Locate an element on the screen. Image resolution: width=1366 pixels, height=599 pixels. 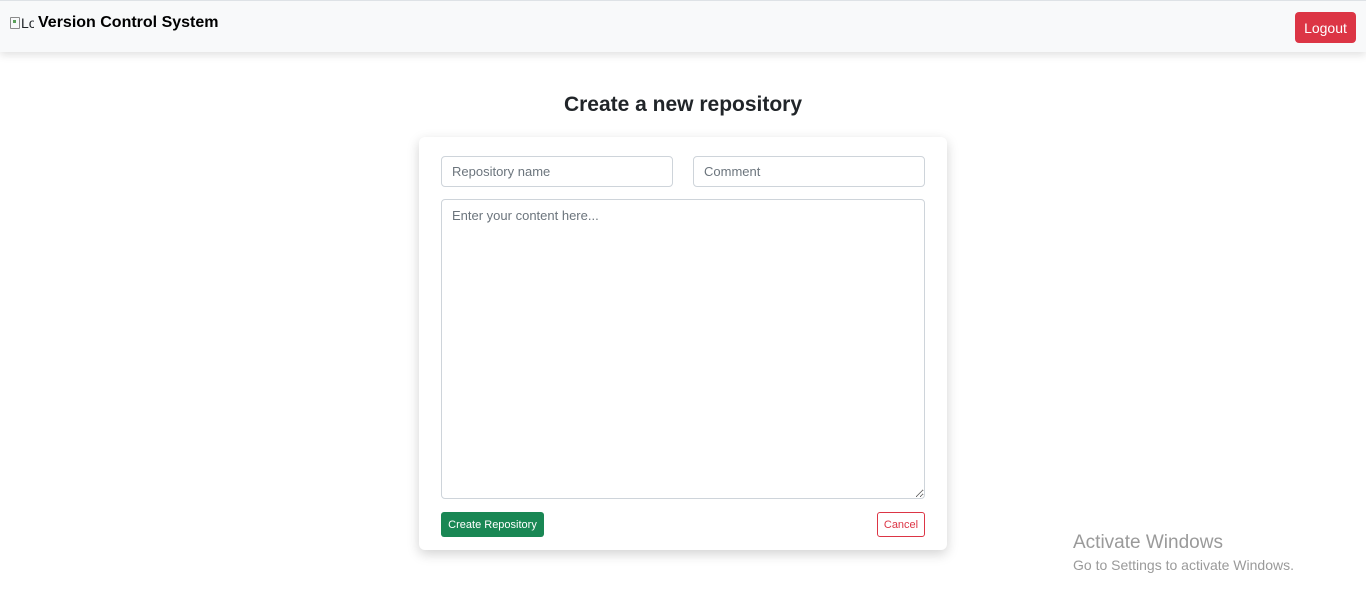
cancel-button: Cancel is located at coordinates (901, 524).